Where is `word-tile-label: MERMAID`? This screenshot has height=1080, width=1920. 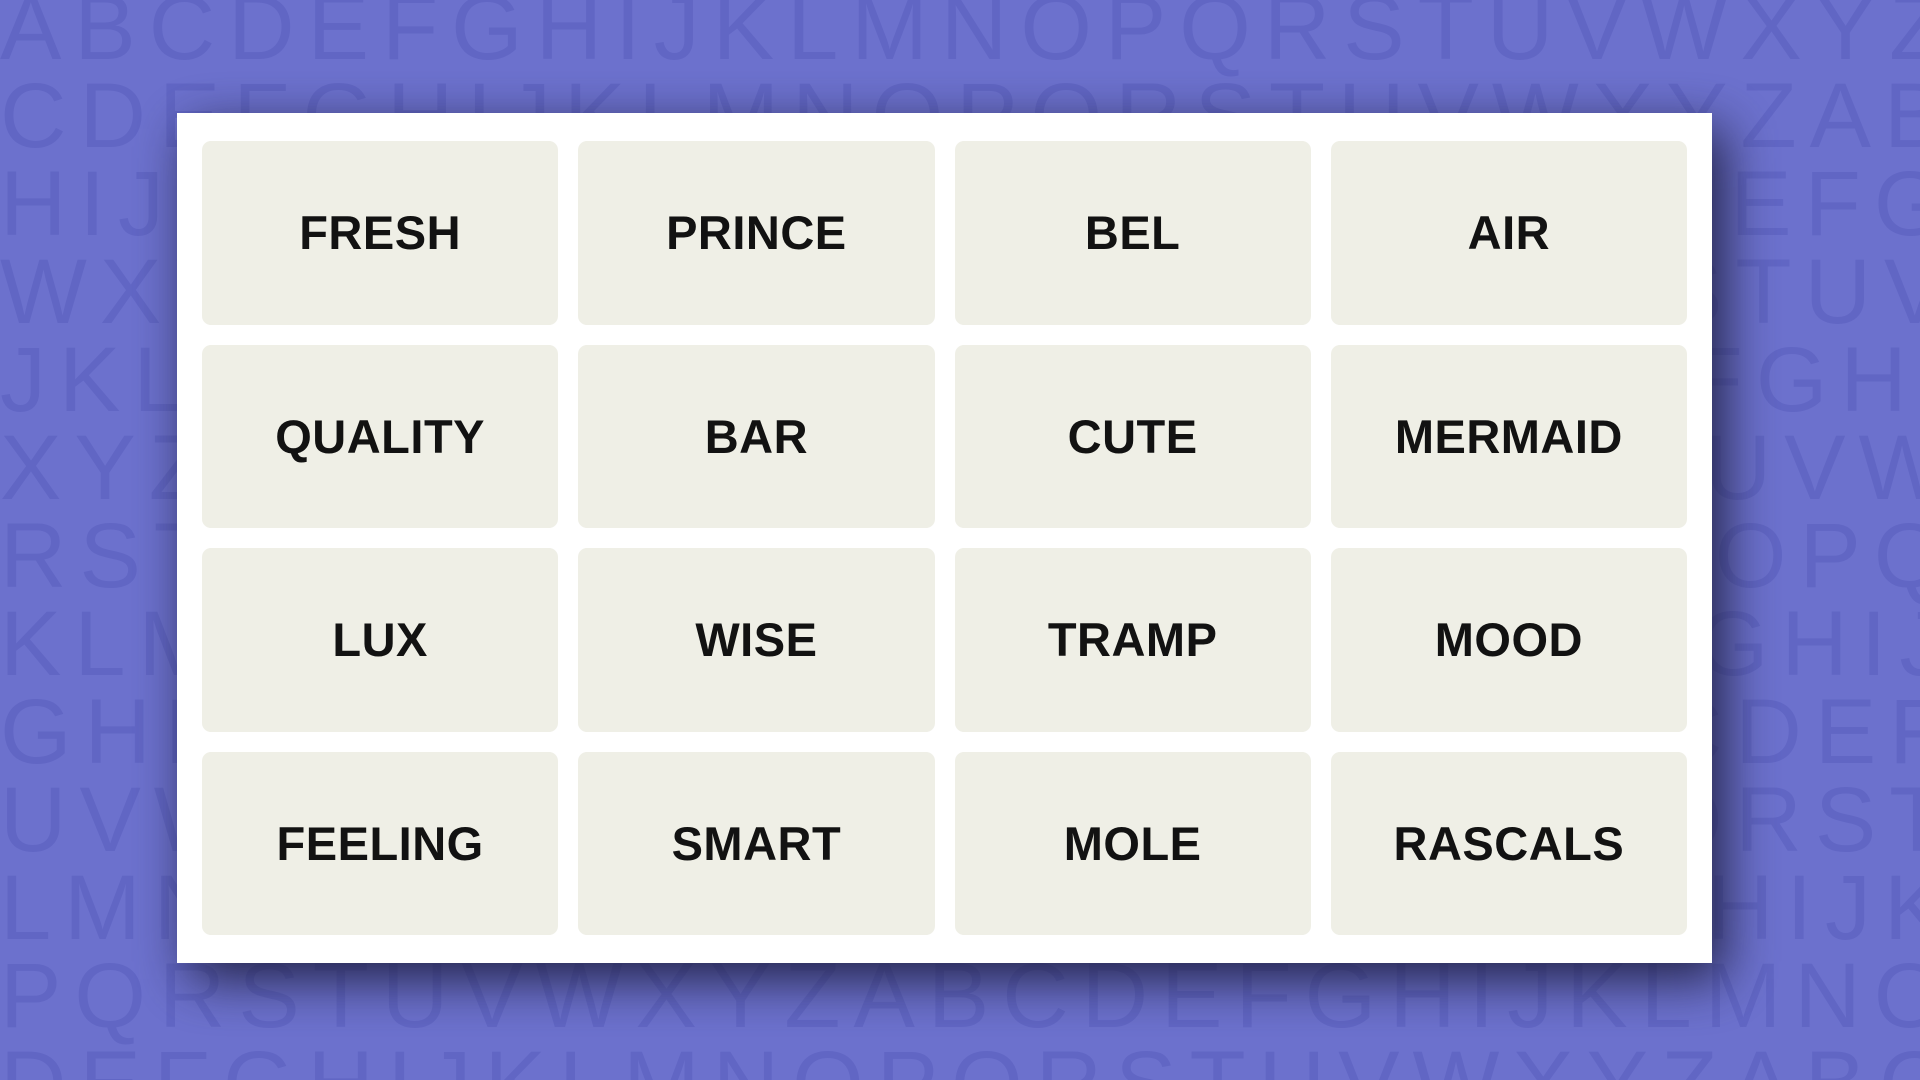
word-tile-label: MERMAID is located at coordinates (1508, 436).